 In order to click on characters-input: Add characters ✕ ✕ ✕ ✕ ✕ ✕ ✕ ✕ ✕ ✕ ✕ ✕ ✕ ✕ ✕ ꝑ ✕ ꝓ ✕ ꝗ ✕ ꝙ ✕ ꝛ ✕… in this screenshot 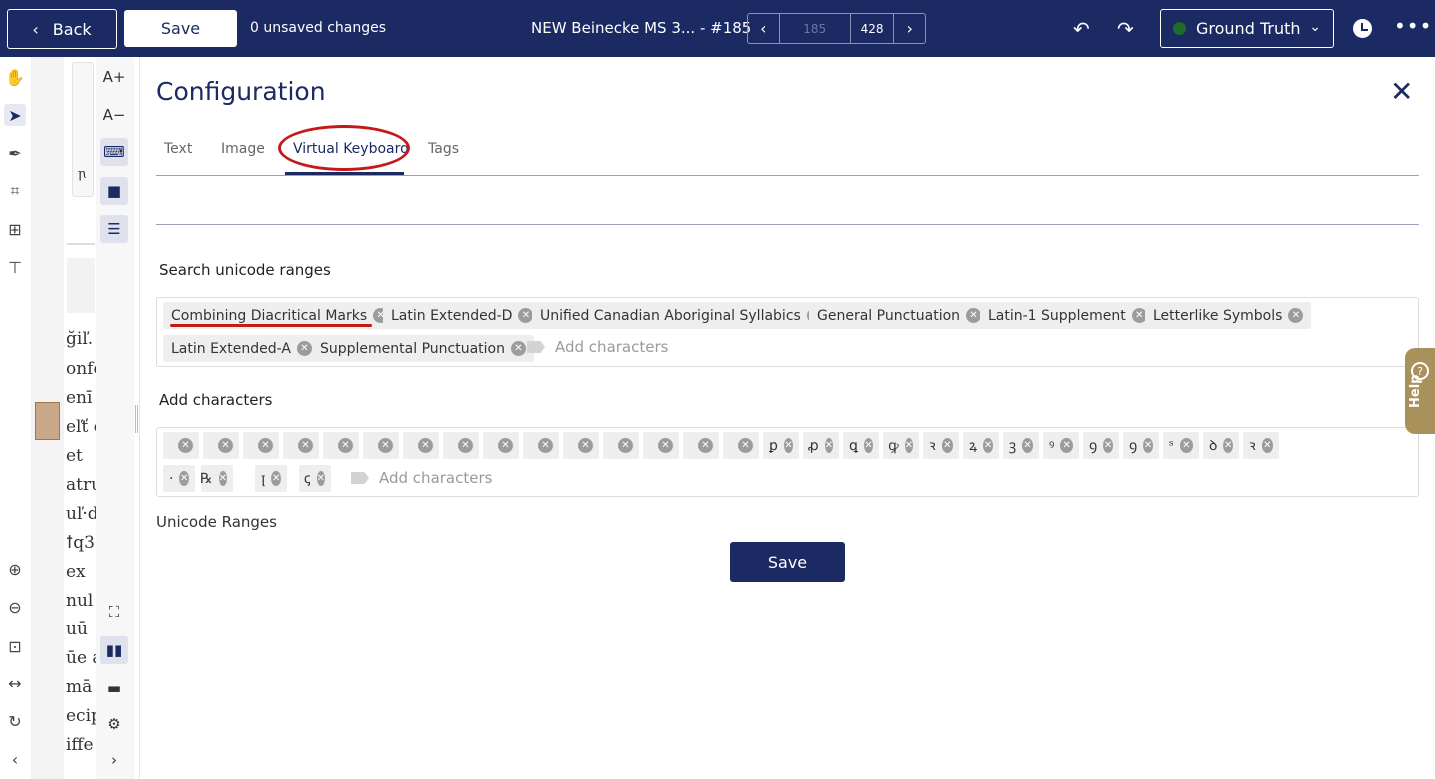, I will do `click(787, 462)`.